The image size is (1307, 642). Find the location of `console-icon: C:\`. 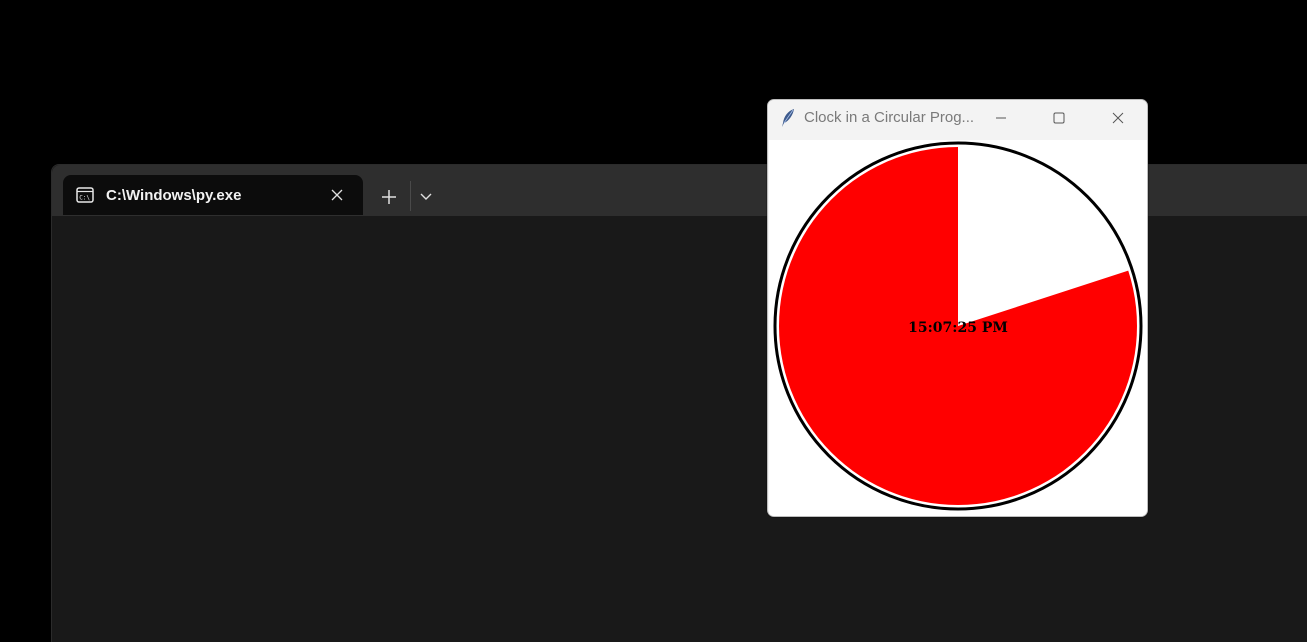

console-icon: C:\ is located at coordinates (85, 195).